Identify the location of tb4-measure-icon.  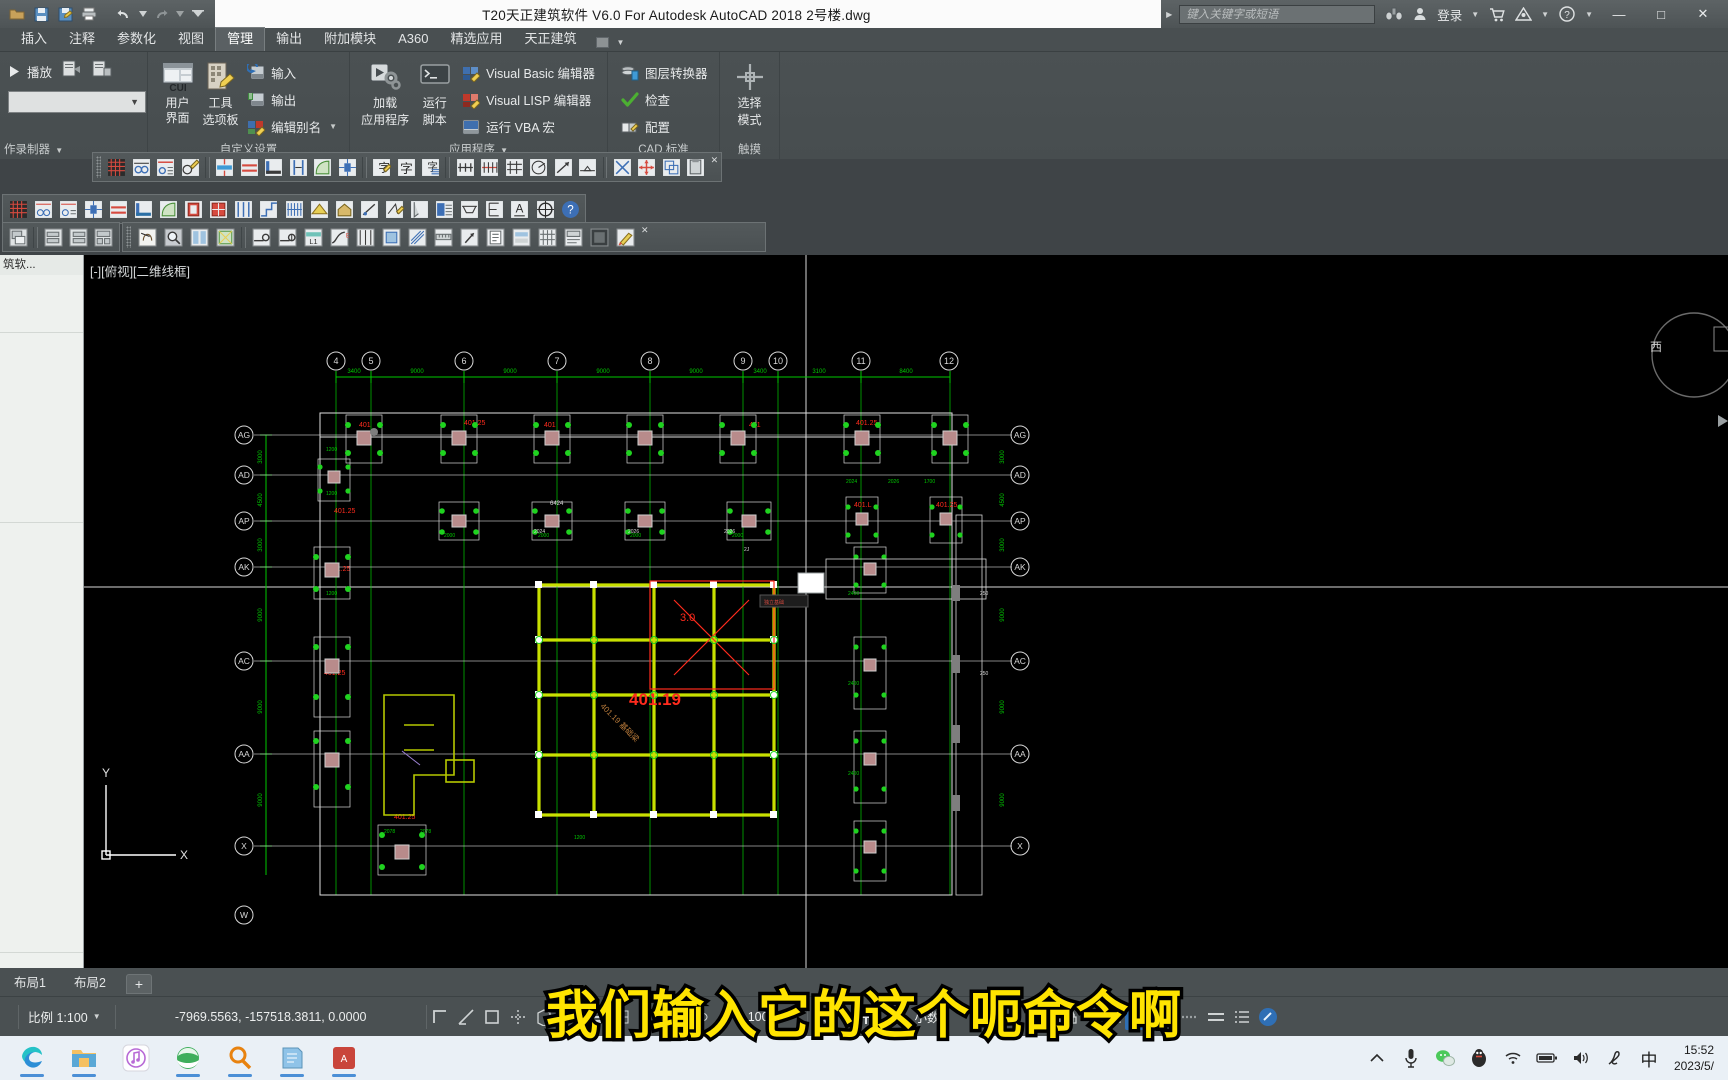
(443, 237).